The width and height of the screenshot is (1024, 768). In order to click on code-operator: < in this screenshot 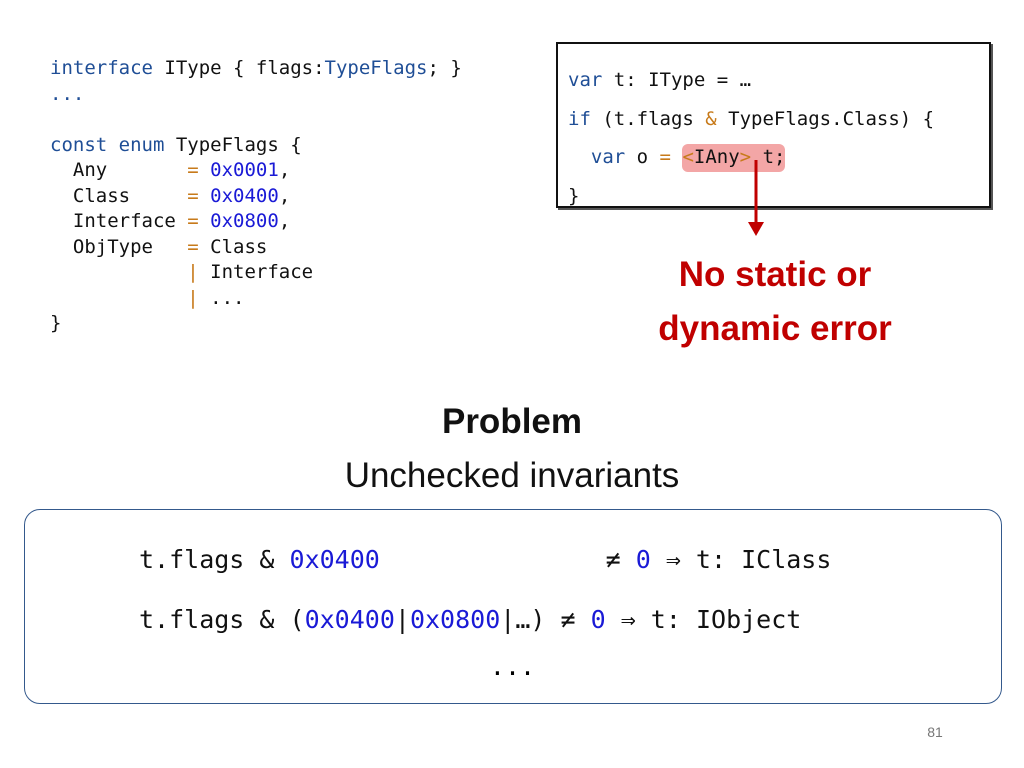, I will do `click(688, 157)`.